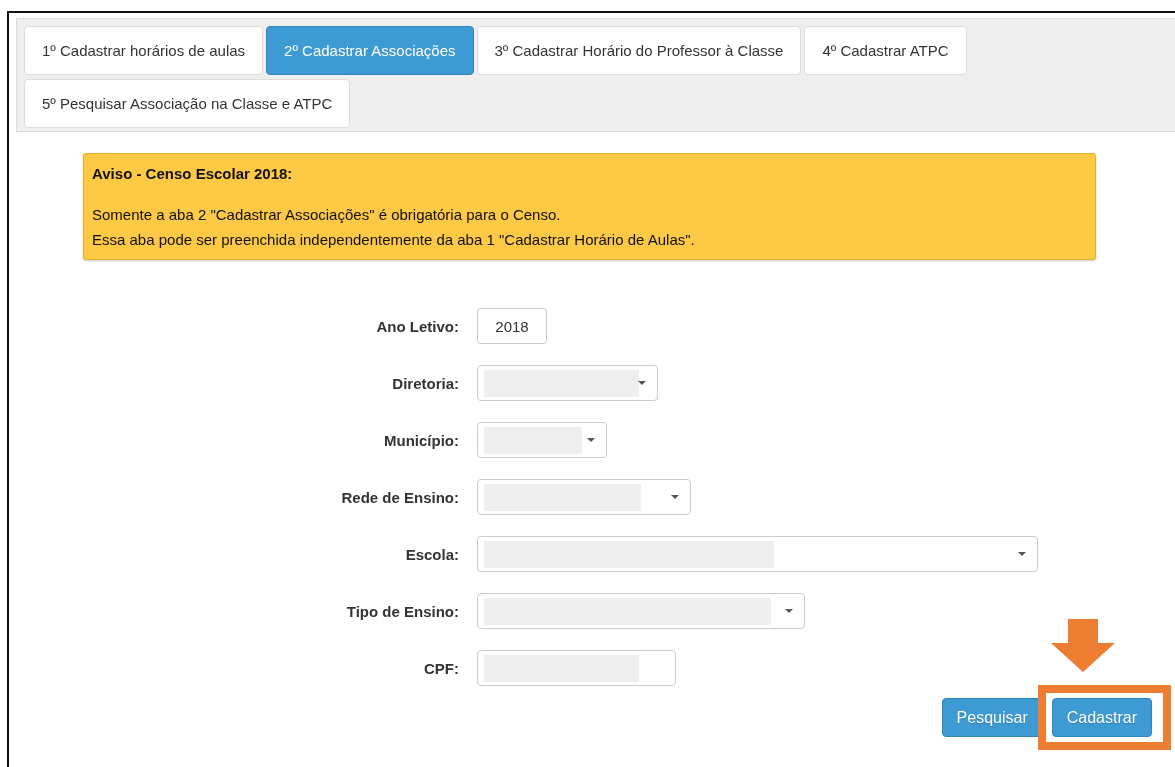 Image resolution: width=1175 pixels, height=767 pixels. I want to click on tab: 1º Cadastrar horários de aulas, so click(144, 50).